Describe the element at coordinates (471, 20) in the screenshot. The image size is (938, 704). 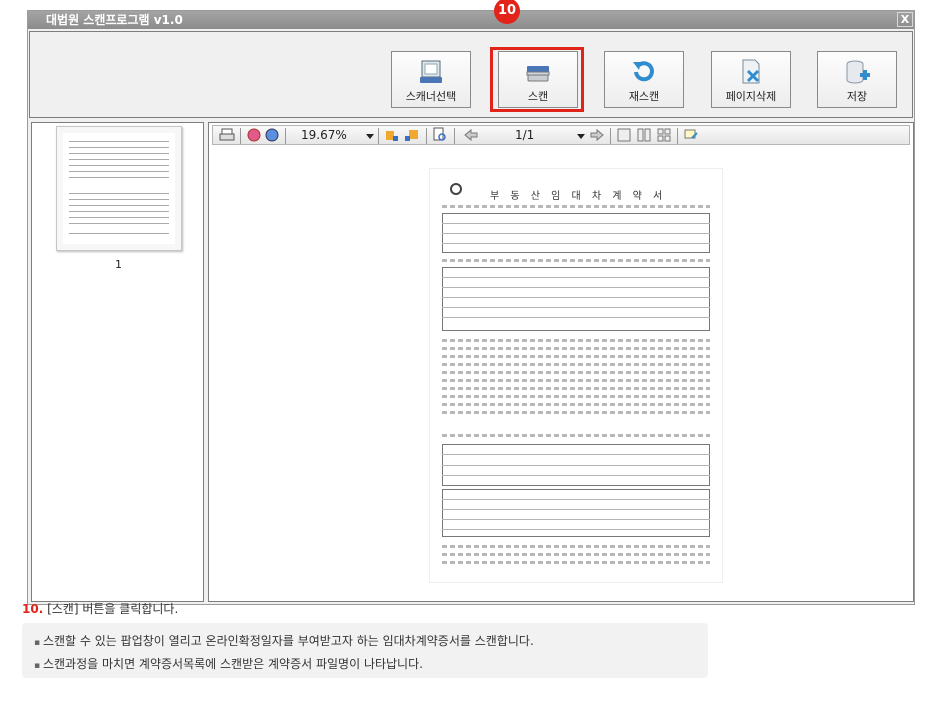
I see `title-bar: 대법원 스캔프로그램 v1.0 X` at that location.